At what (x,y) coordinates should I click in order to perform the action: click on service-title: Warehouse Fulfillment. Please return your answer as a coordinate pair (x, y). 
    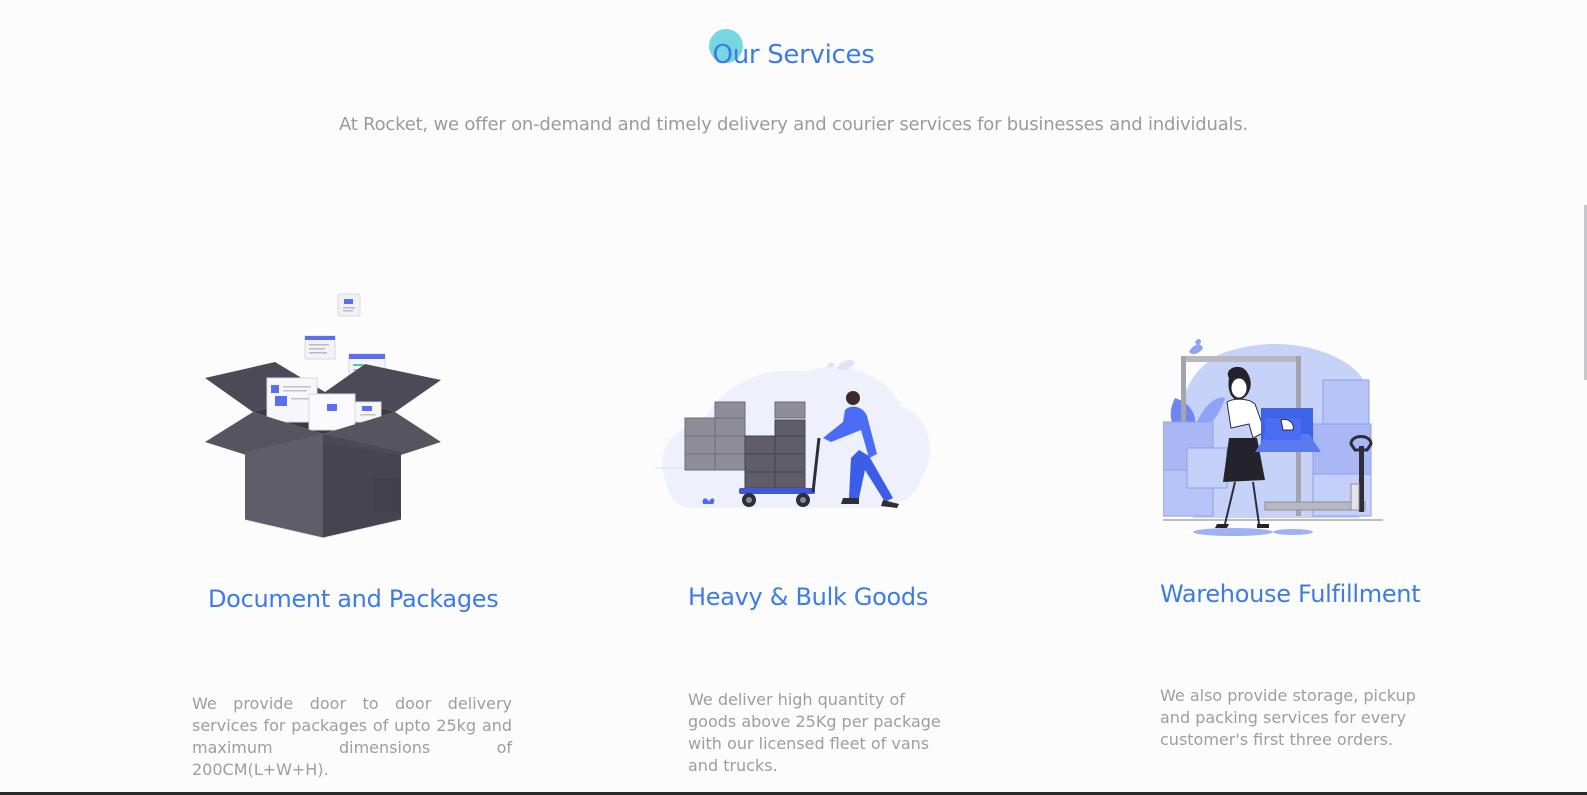
    Looking at the image, I should click on (1290, 594).